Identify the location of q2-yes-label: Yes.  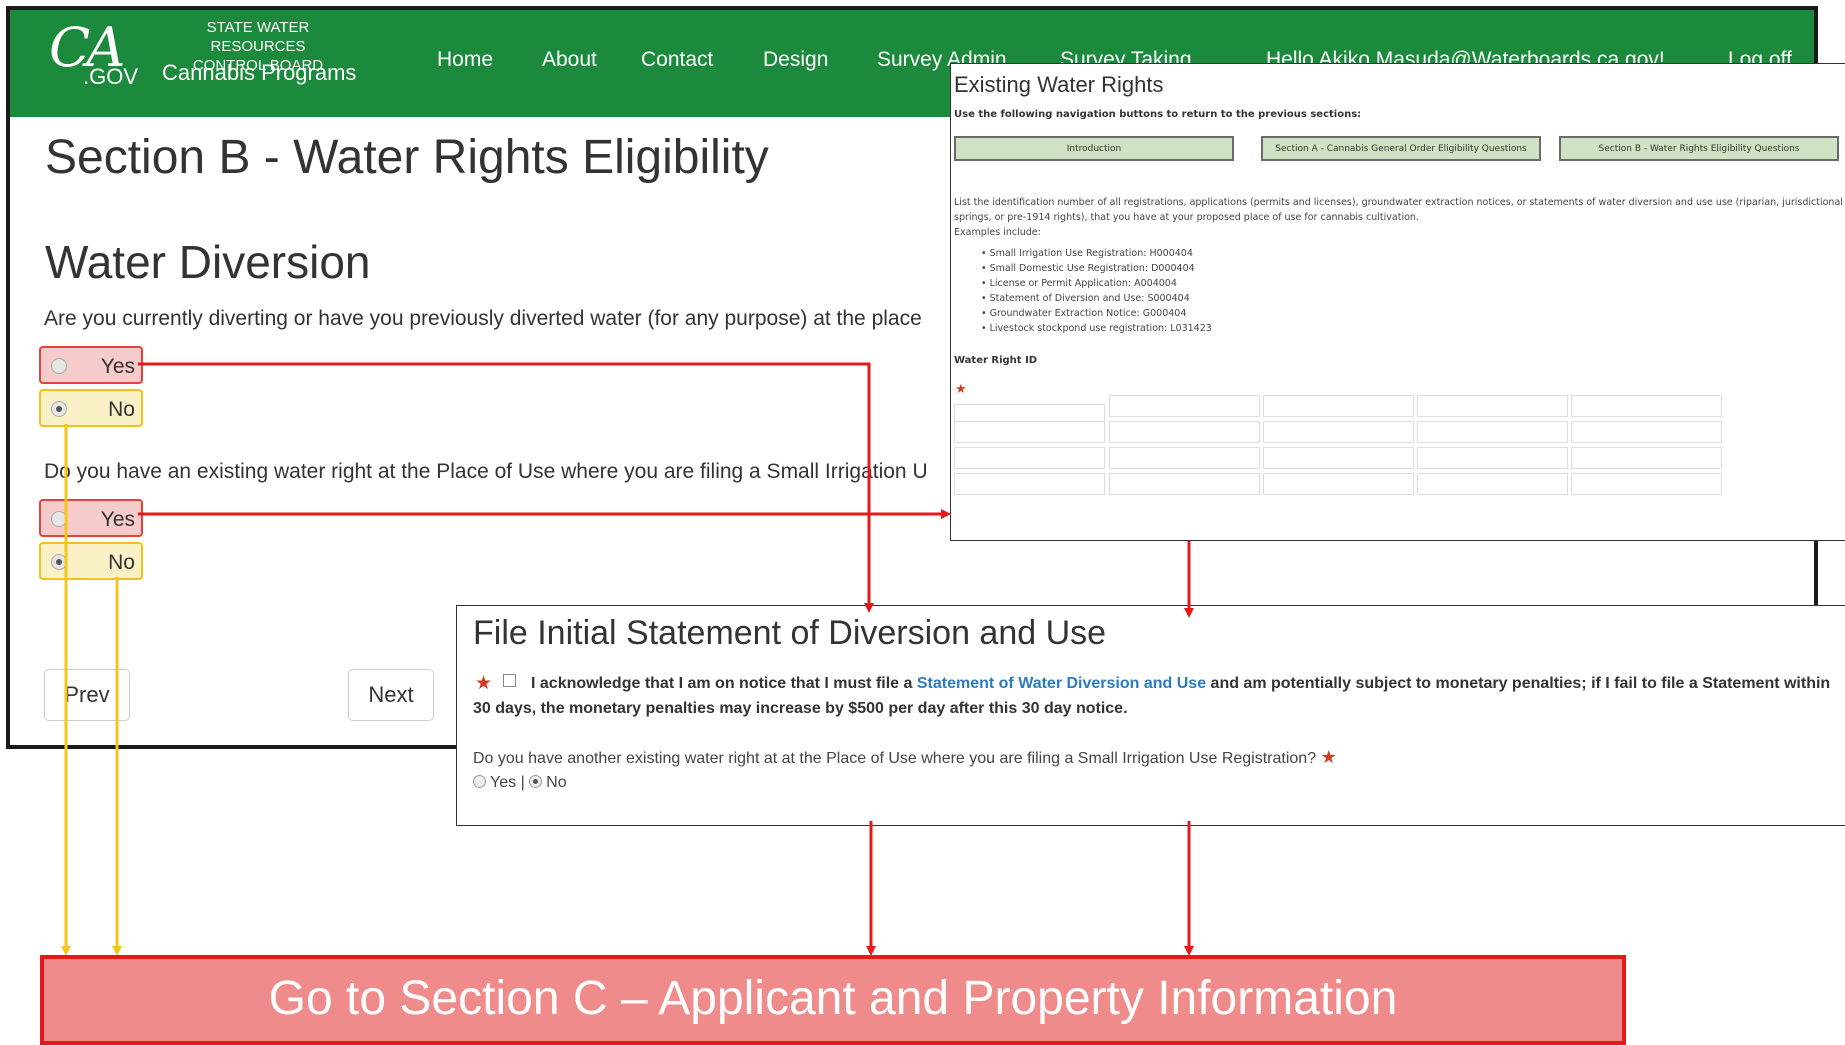
(117, 519).